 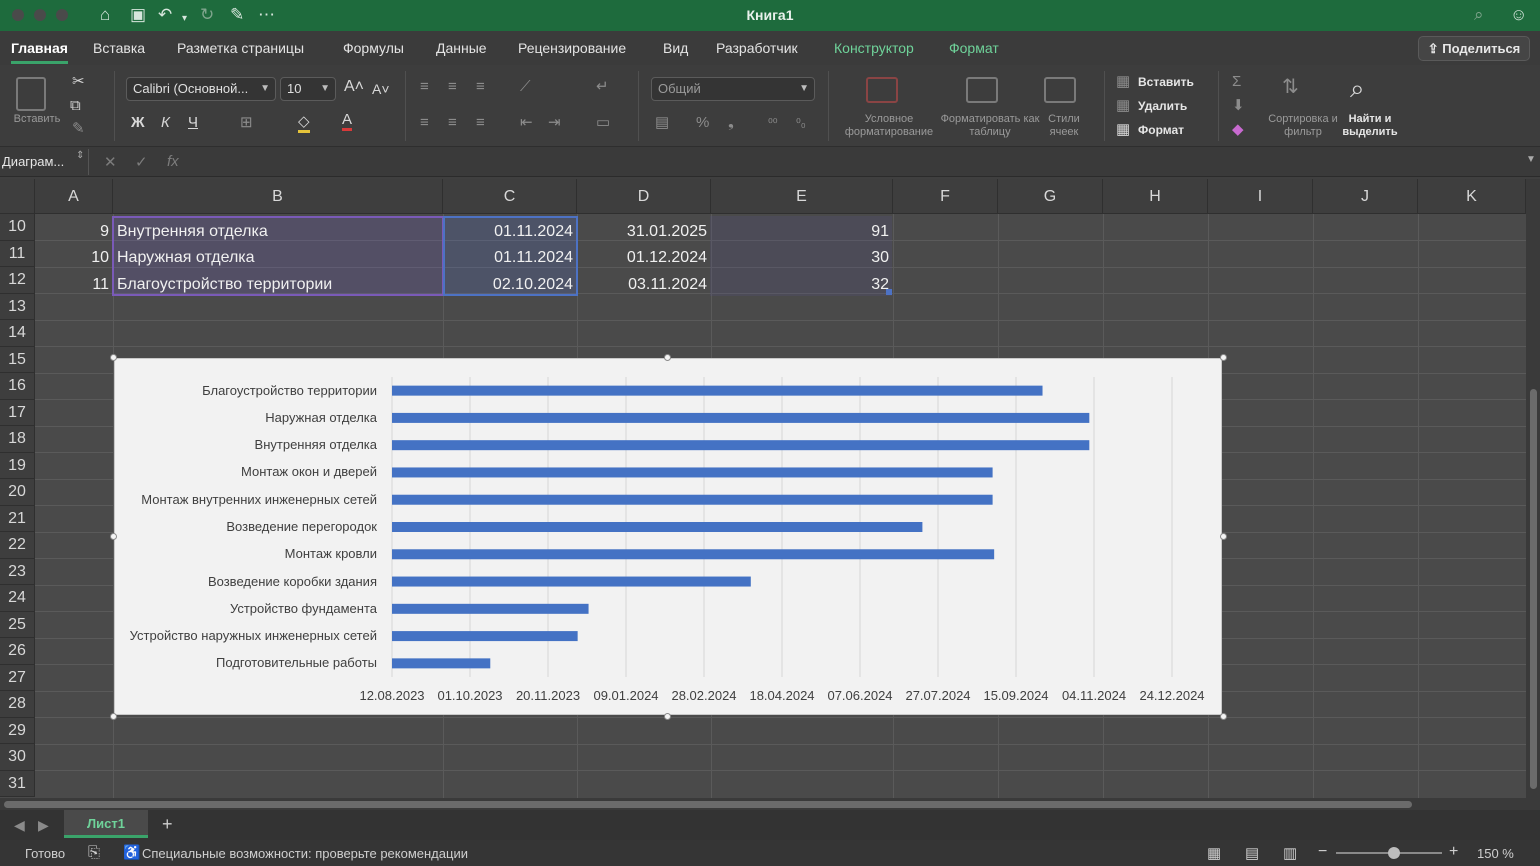 I want to click on row-header: 30, so click(x=17, y=757).